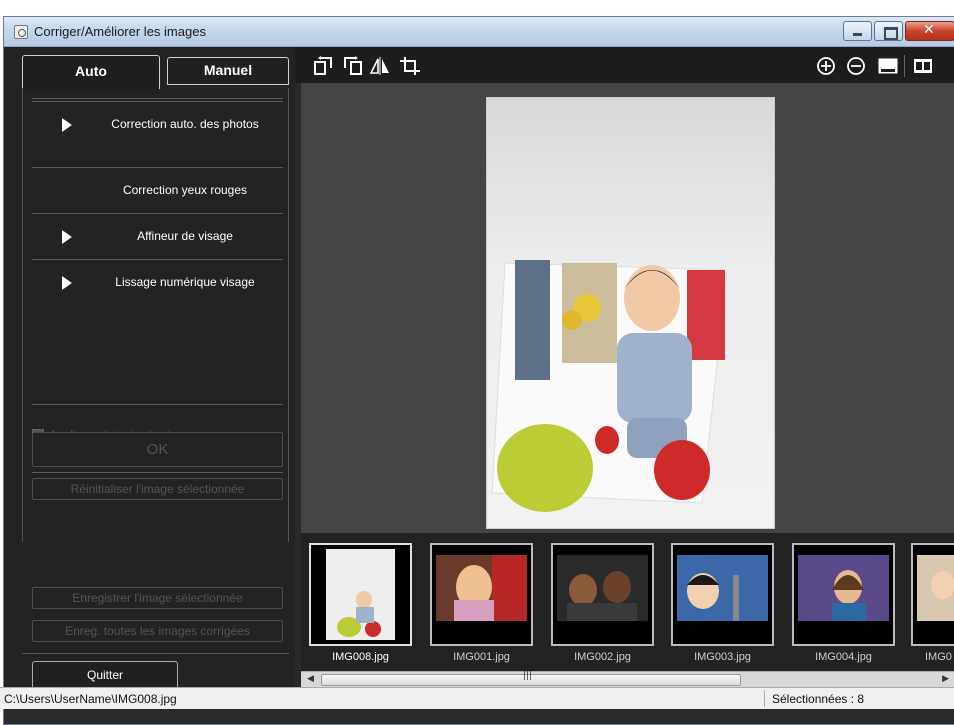 The image size is (954, 725). I want to click on scroll-right-icon: ▶, so click(945, 679).